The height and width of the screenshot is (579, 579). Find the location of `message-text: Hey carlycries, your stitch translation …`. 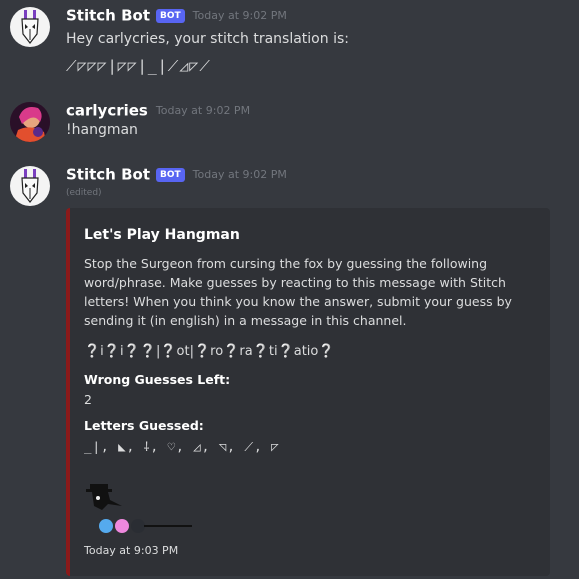

message-text: Hey carlycries, your stitch translation … is located at coordinates (207, 39).